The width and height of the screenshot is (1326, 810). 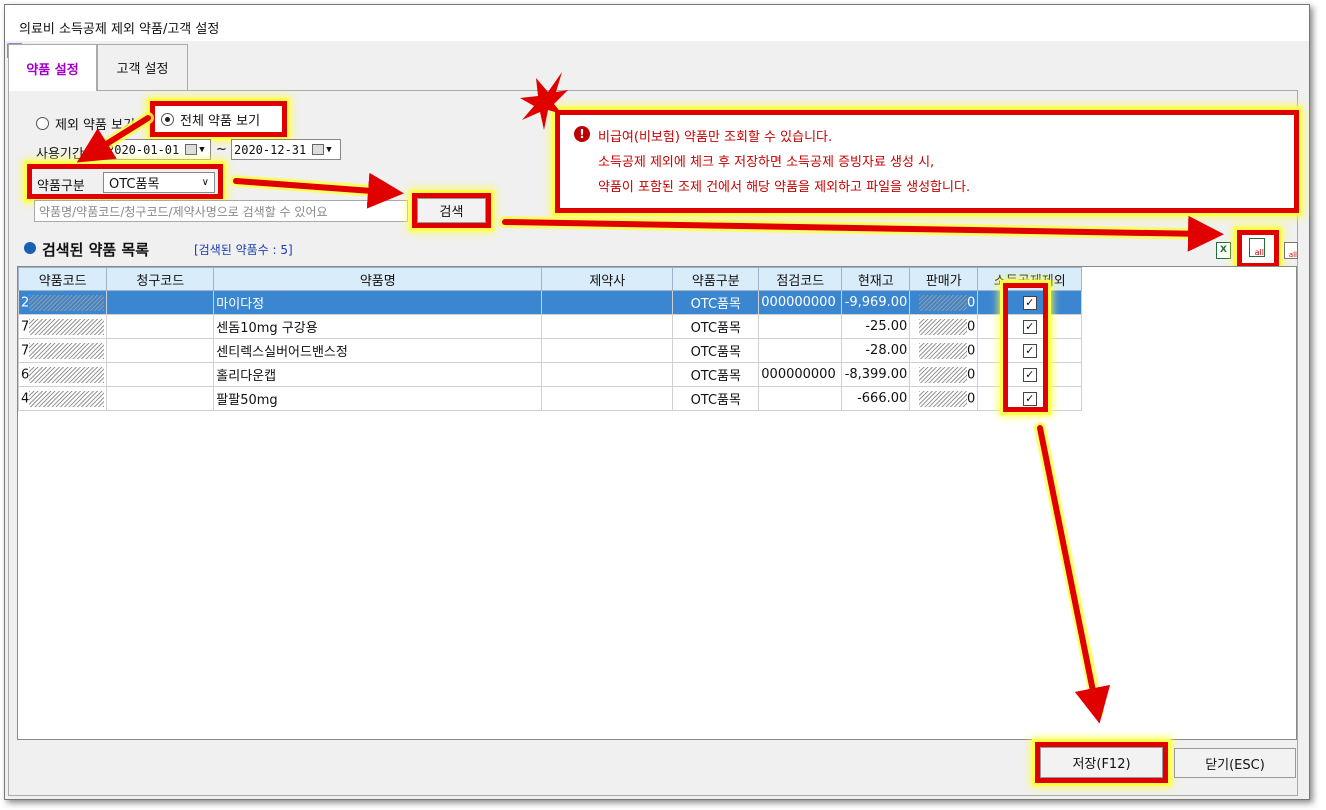 I want to click on tab-customer-settings: 고객 설정, so click(x=142, y=67).